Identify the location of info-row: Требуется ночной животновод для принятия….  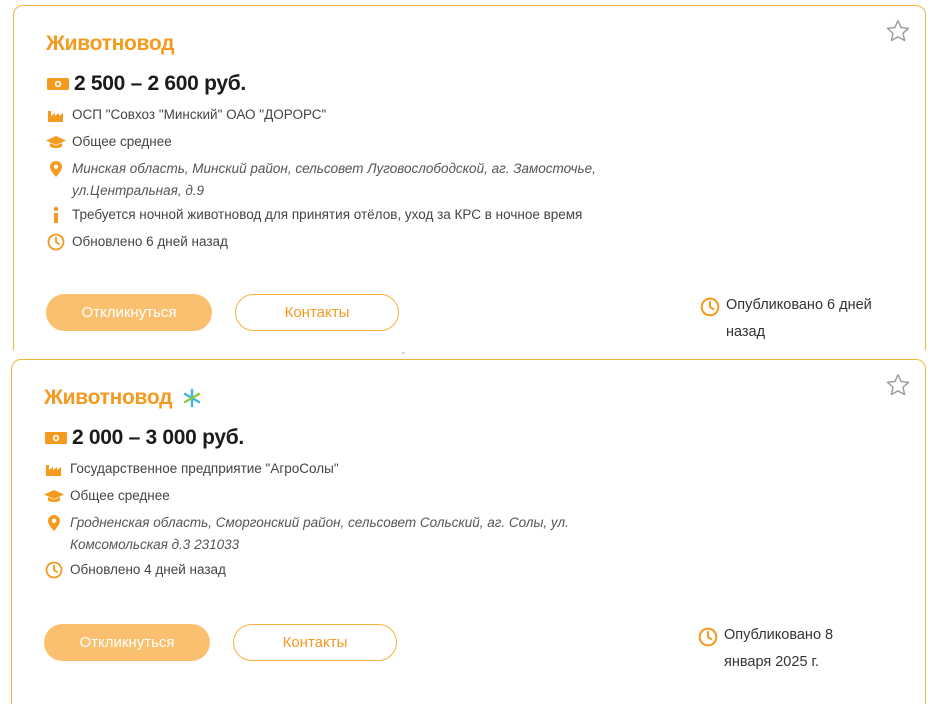
(314, 216).